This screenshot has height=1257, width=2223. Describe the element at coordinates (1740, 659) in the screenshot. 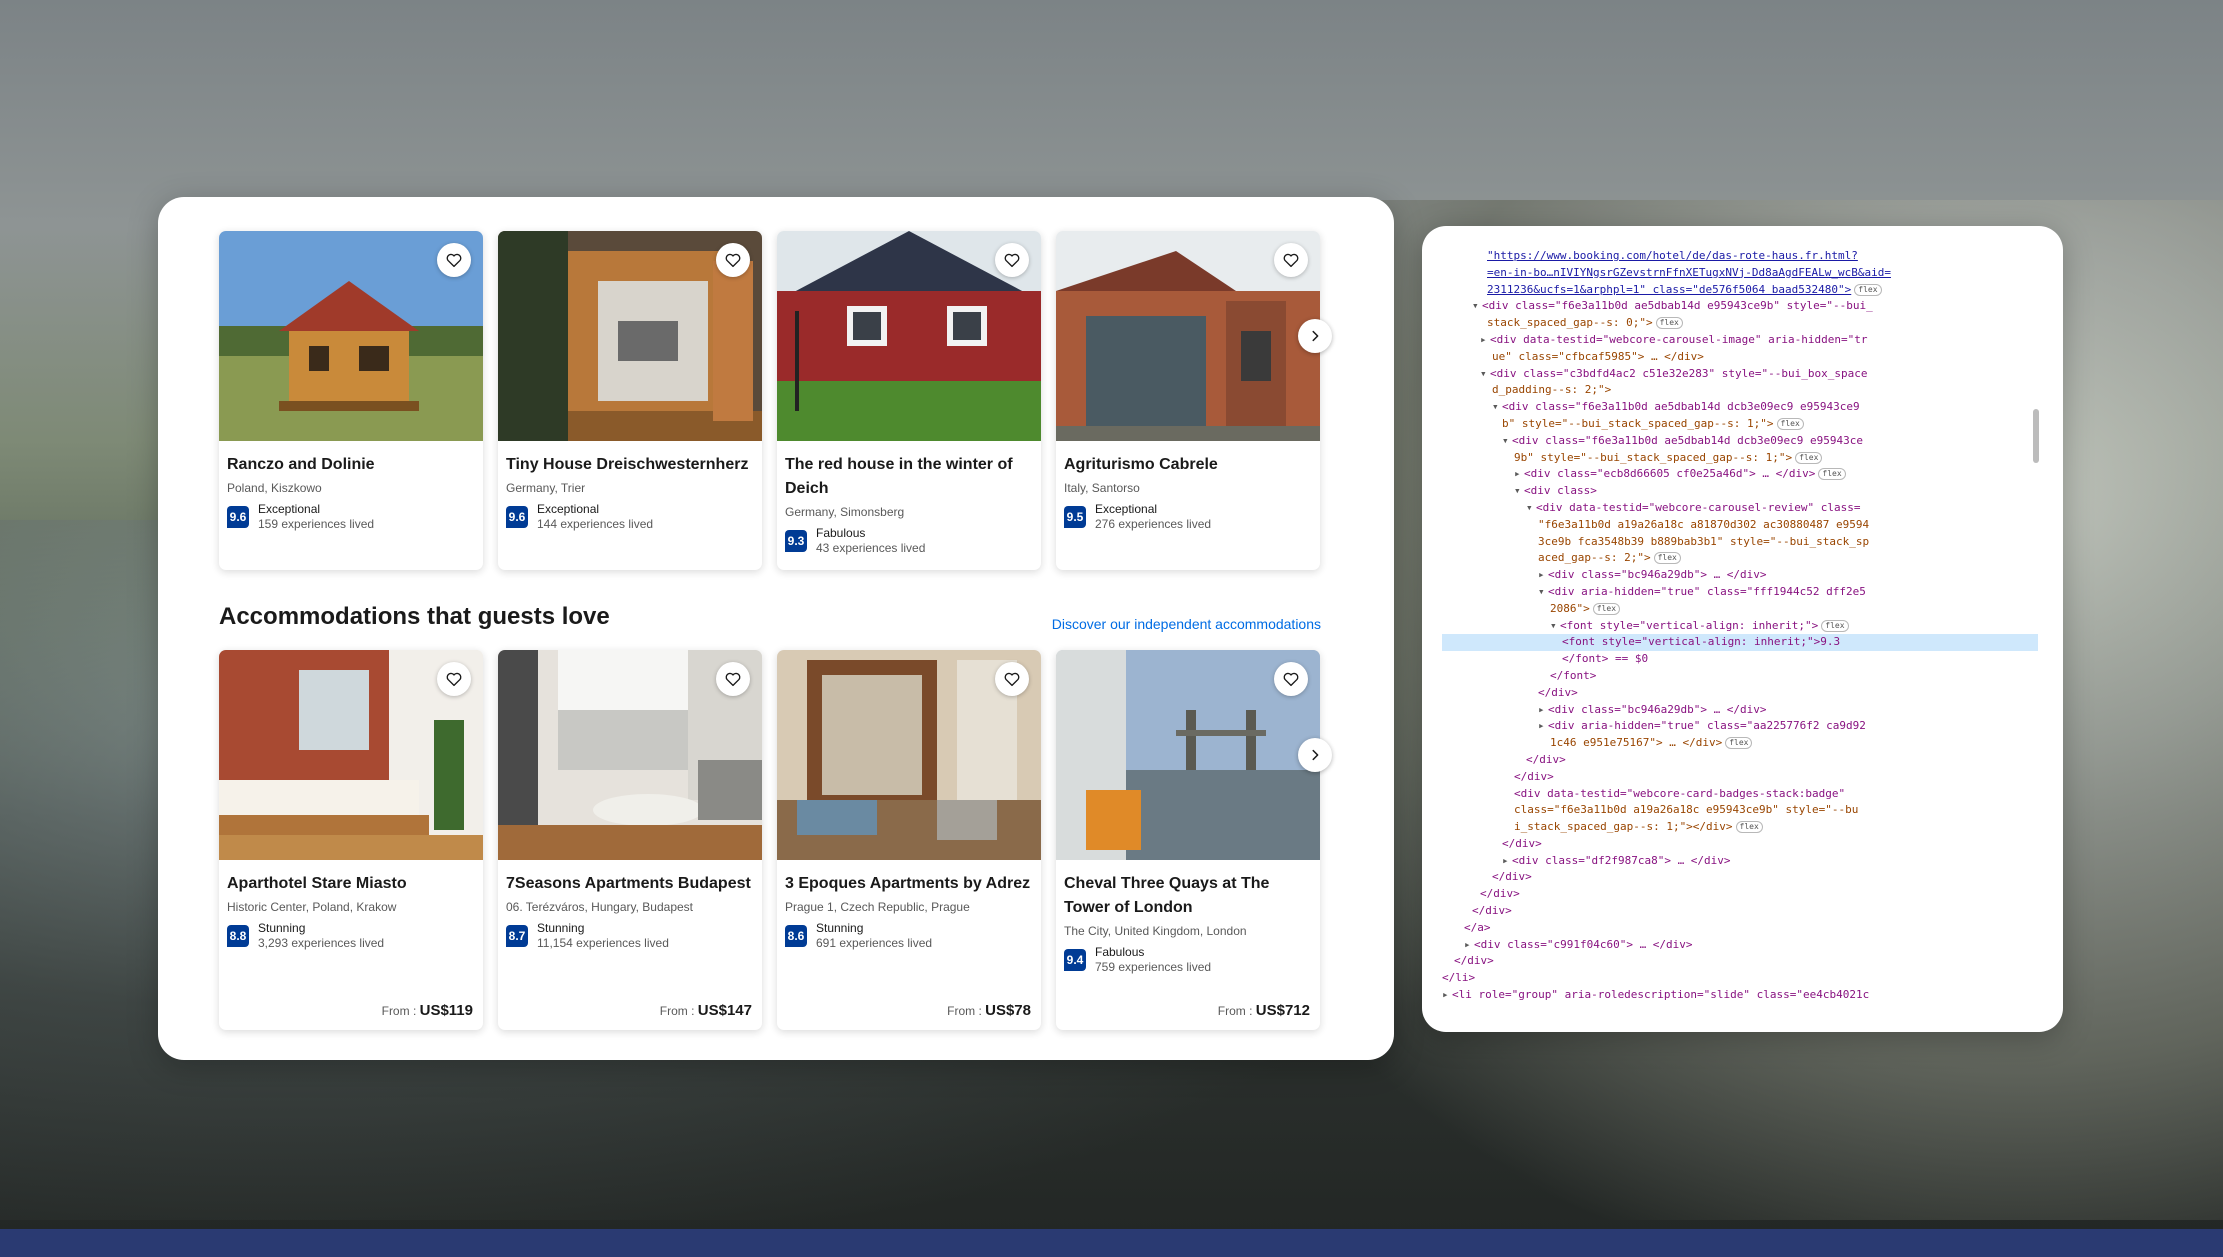

I see `dom-node-line: </font> == $0` at that location.